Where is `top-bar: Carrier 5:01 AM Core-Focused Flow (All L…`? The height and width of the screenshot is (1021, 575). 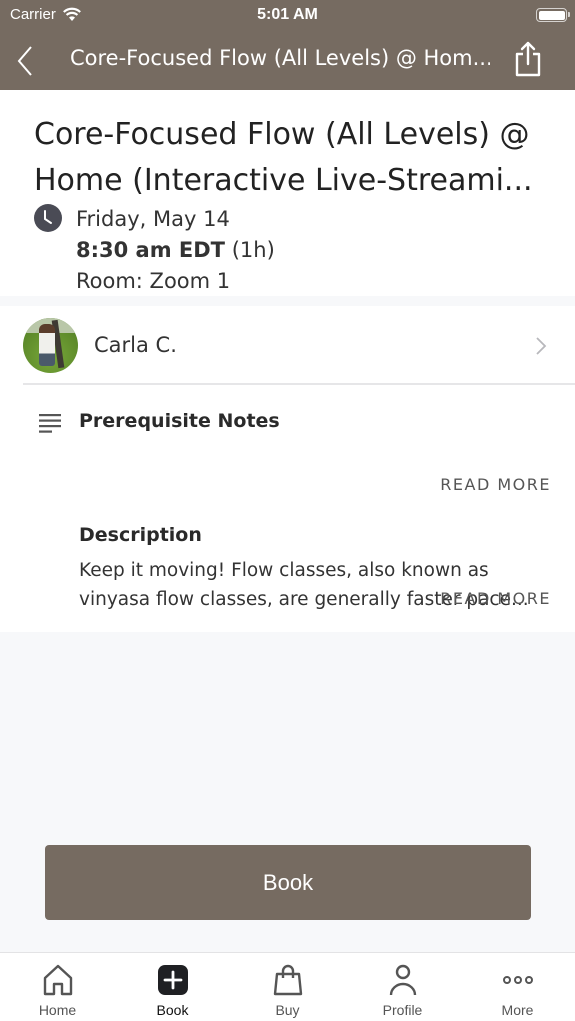
top-bar: Carrier 5:01 AM Core-Focused Flow (All L… is located at coordinates (287, 45).